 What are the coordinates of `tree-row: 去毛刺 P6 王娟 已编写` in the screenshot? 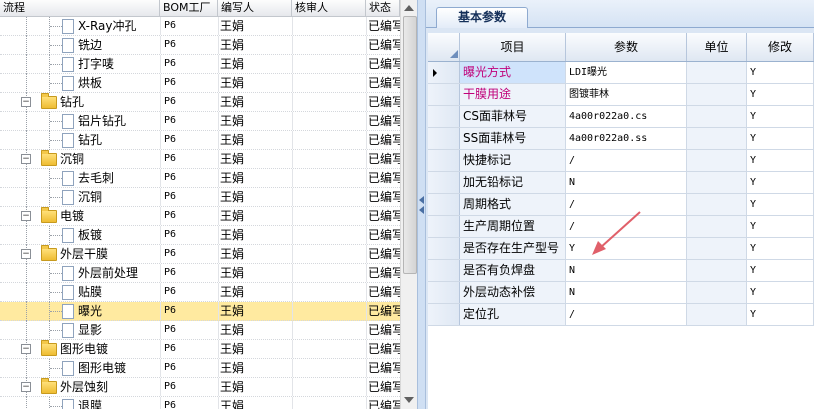 It's located at (201, 178).